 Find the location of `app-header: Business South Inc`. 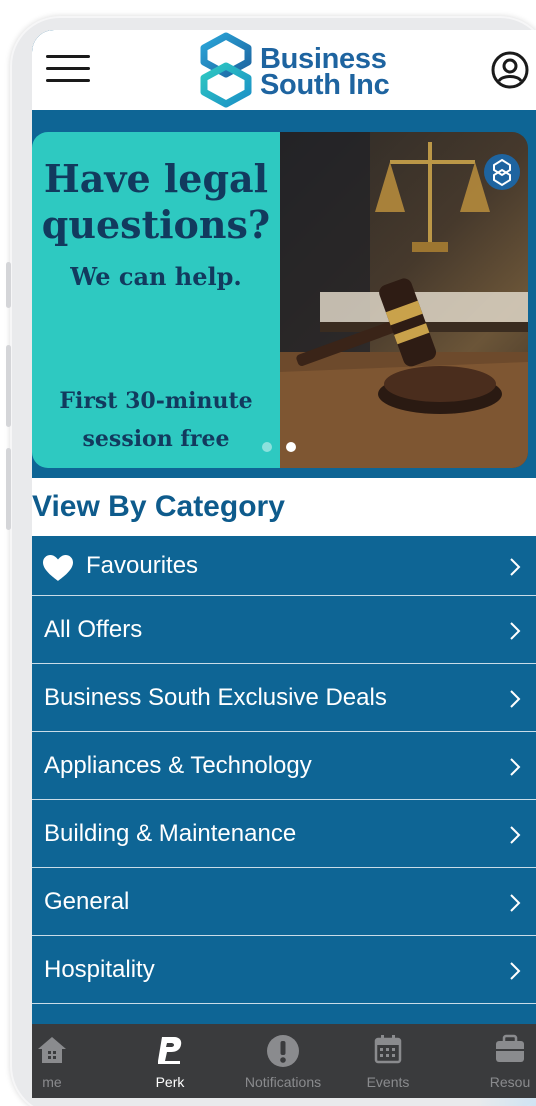

app-header: Business South Inc is located at coordinates (284, 70).